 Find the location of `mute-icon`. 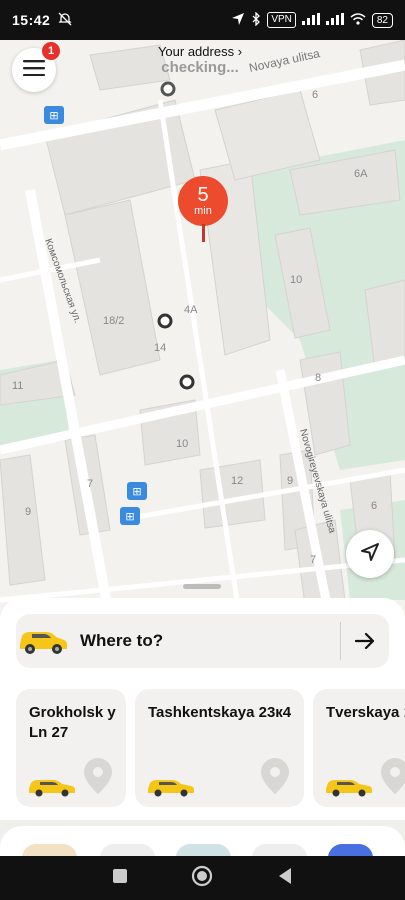

mute-icon is located at coordinates (65, 20).